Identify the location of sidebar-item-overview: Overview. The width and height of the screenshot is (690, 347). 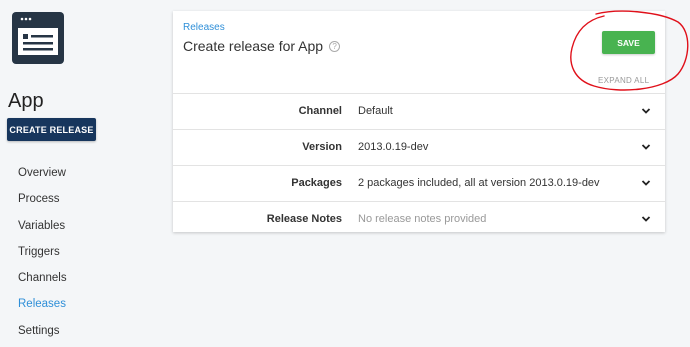
(42, 176).